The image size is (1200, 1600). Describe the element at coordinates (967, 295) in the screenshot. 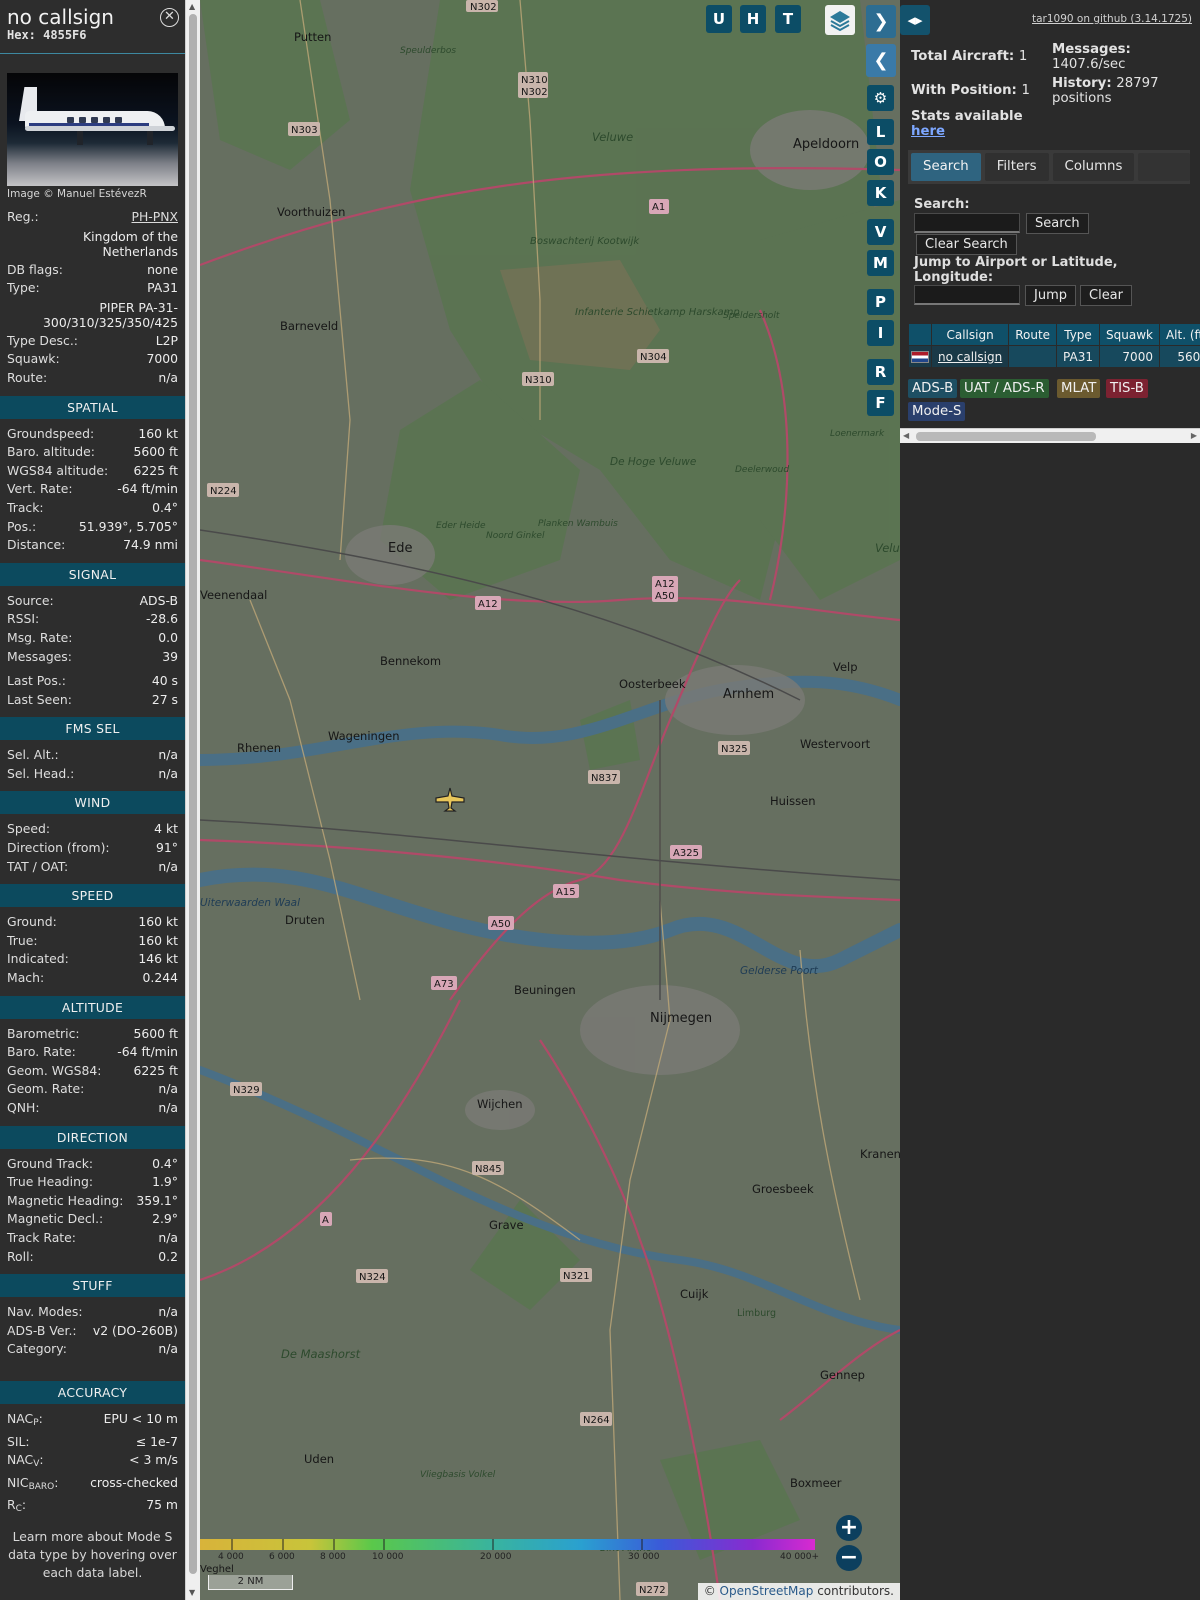

I see `jump-input` at that location.